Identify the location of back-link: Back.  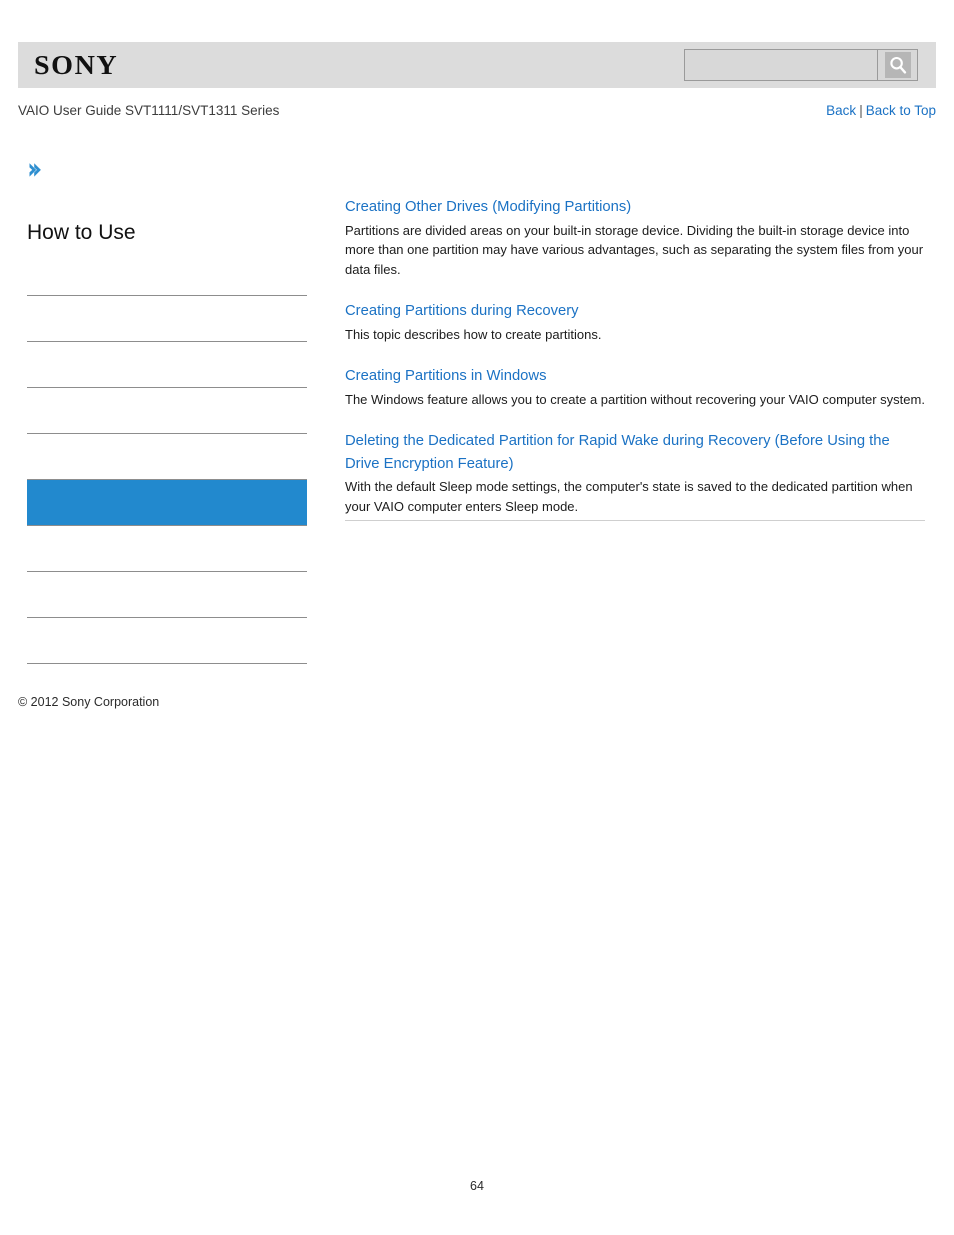
(841, 110).